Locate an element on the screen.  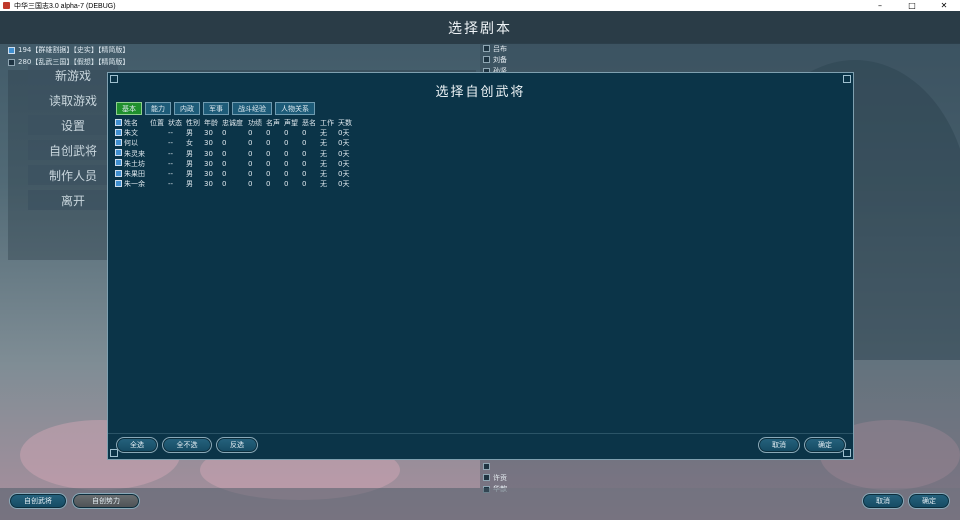
main-menu-item: 制作人员 is located at coordinates (73, 175).